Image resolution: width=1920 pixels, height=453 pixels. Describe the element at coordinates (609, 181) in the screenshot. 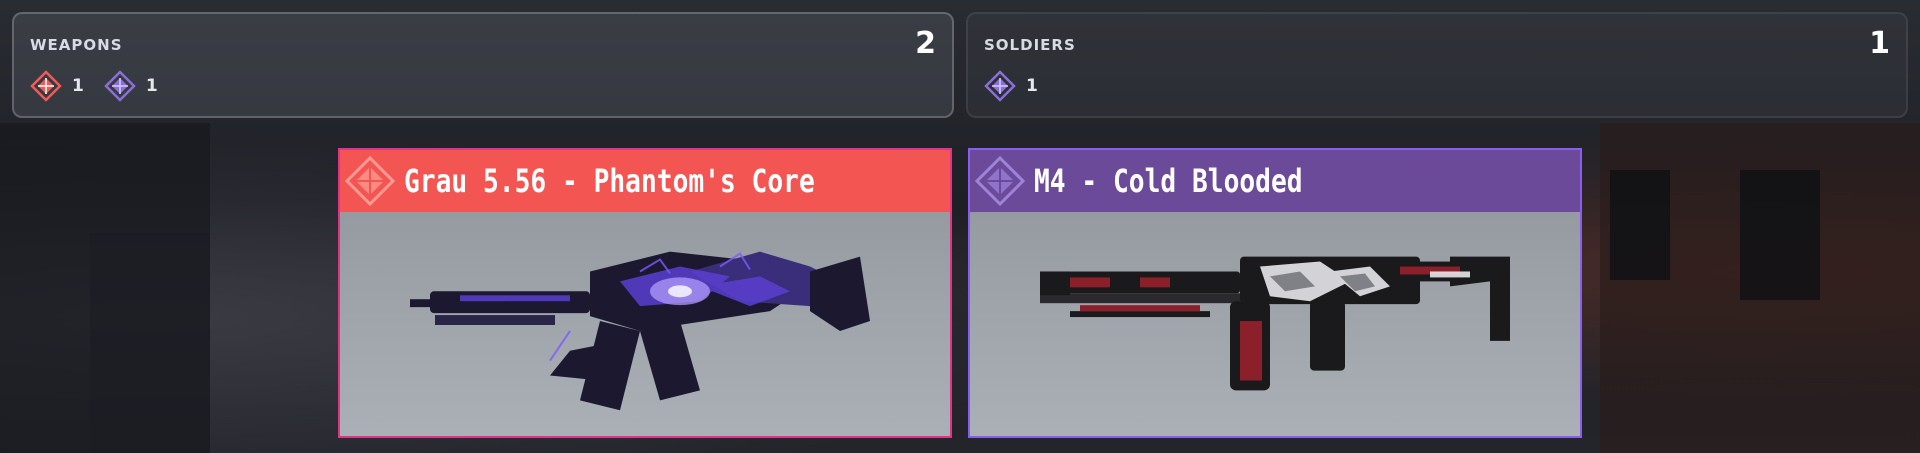

I see `item-title: Grau 5.56 - Phantom's Core` at that location.